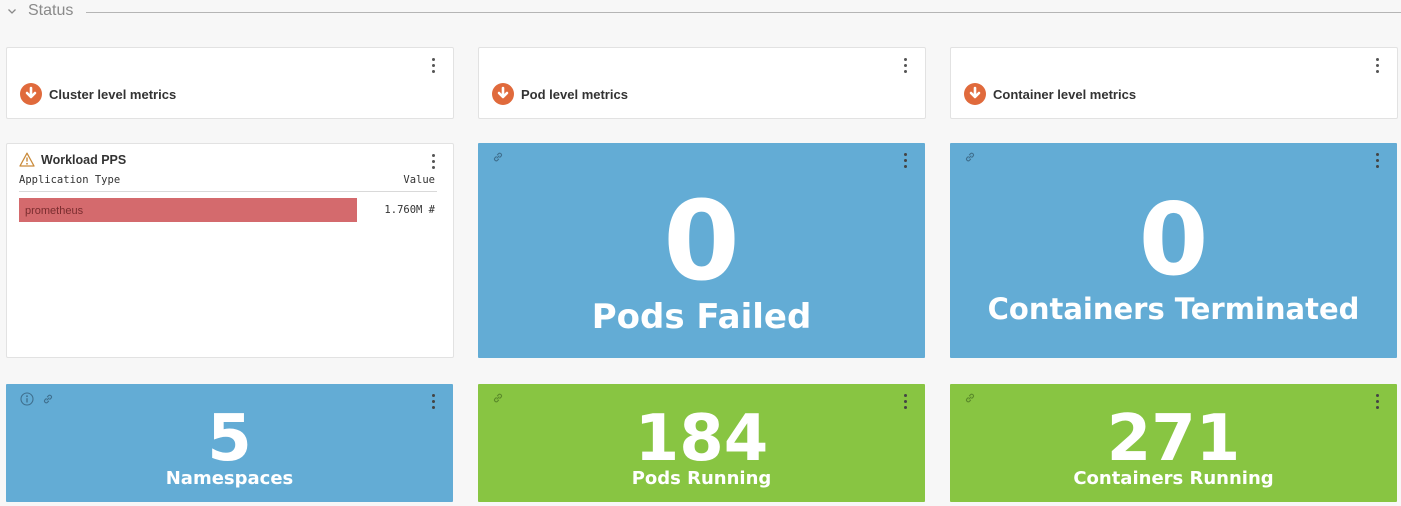 This screenshot has height=506, width=1401. I want to click on containers-terminated-tile: 0 Containers Terminated, so click(1173, 250).